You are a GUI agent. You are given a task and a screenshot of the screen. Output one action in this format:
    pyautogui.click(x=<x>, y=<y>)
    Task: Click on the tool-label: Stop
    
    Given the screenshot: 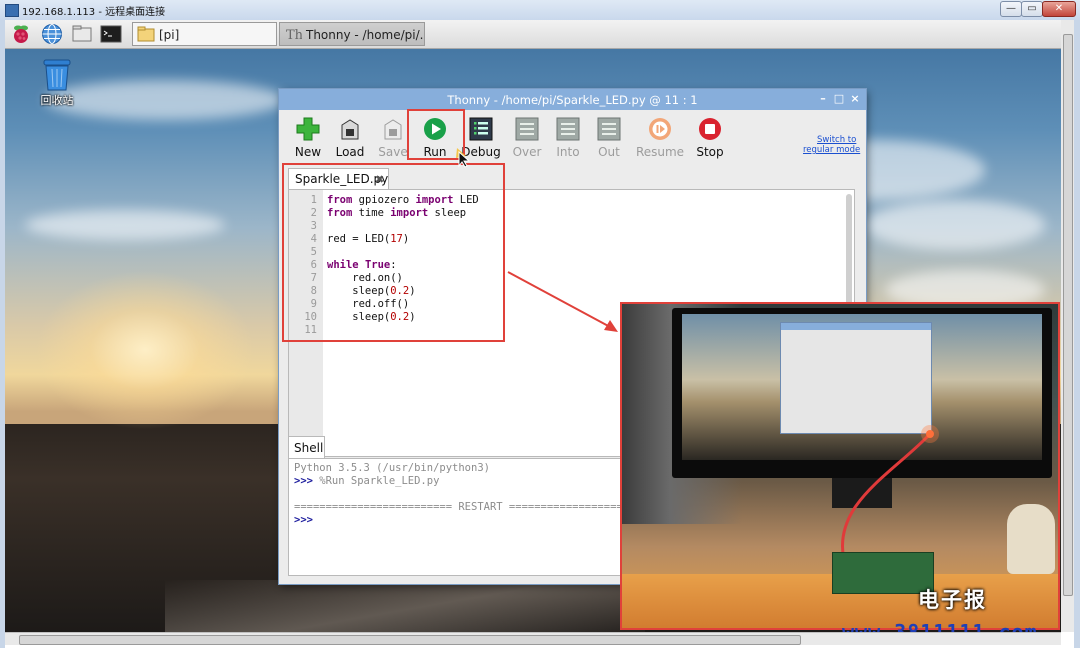 What is the action you would take?
    pyautogui.click(x=710, y=152)
    